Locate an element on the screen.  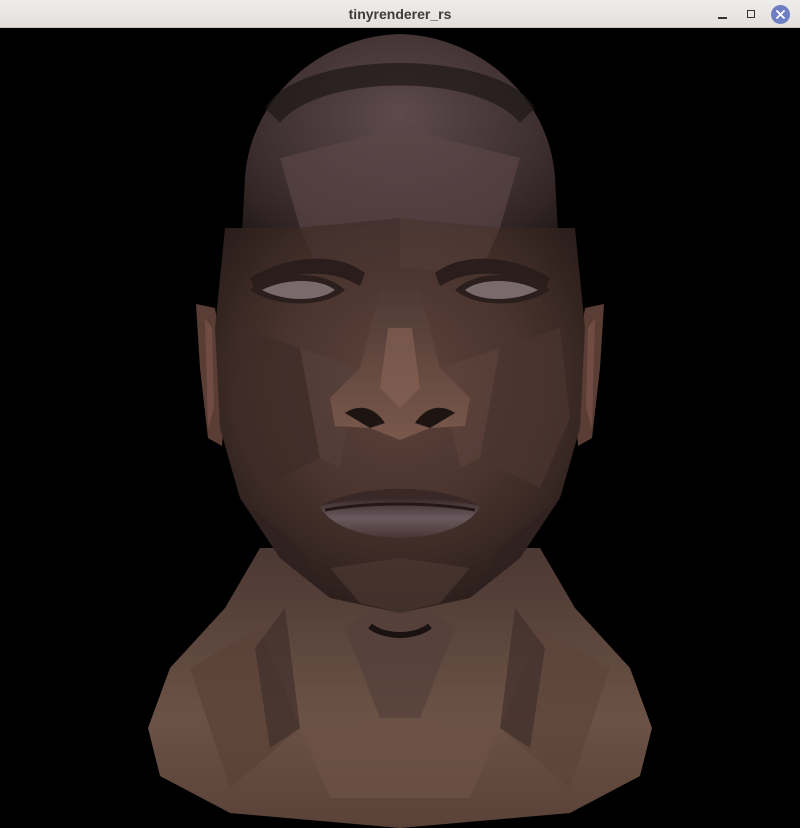
close-button is located at coordinates (780, 14).